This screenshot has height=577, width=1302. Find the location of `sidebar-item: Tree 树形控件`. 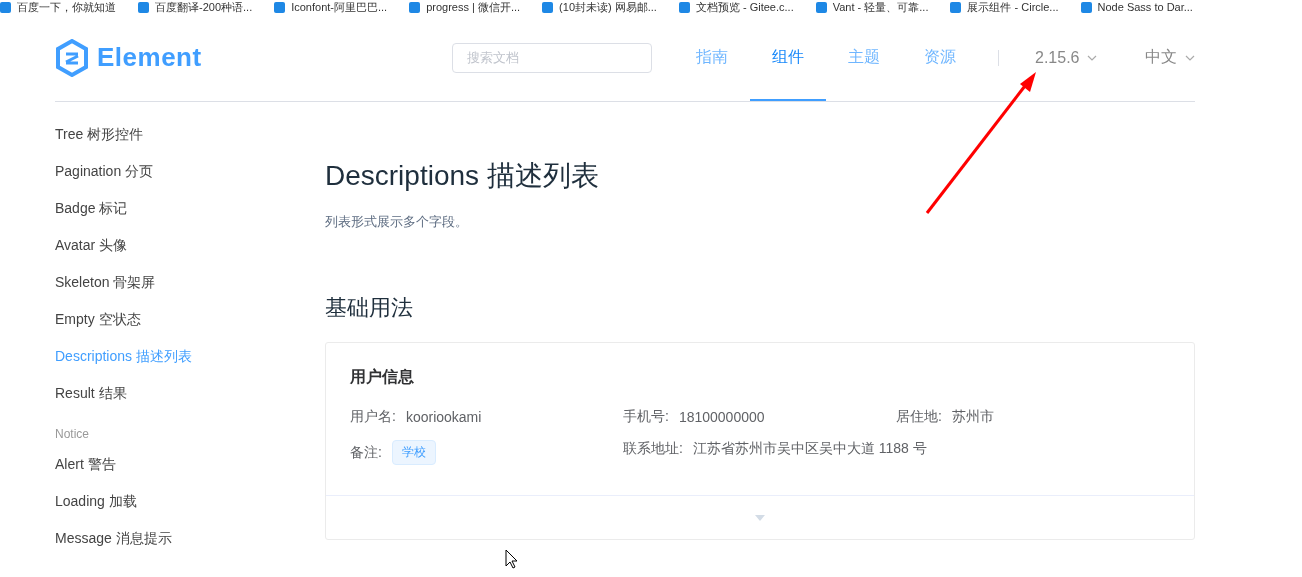

sidebar-item: Tree 树形控件 is located at coordinates (99, 134).